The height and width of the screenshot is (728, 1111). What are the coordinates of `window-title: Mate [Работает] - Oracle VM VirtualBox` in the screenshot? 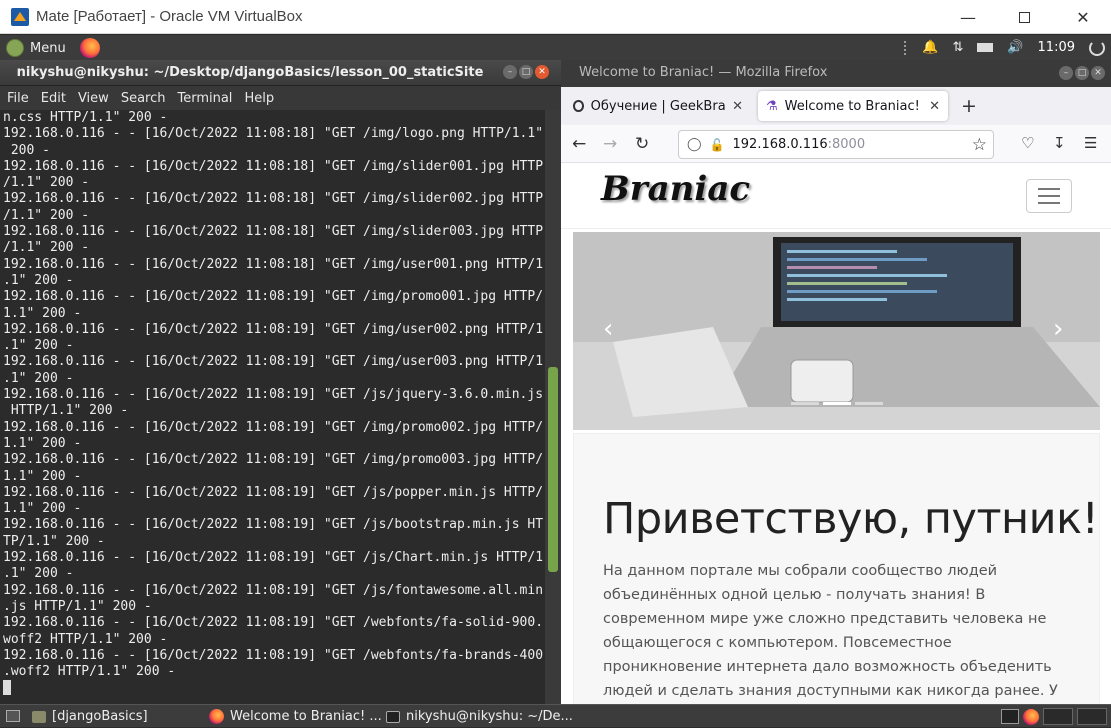 It's located at (169, 16).